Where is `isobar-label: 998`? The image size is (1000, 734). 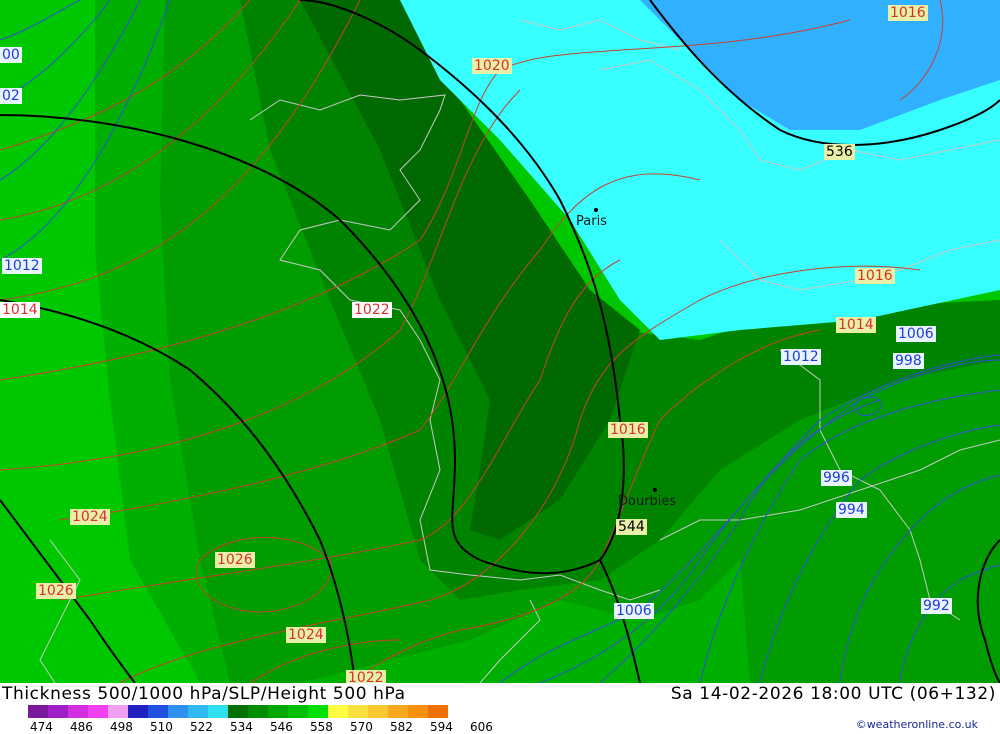 isobar-label: 998 is located at coordinates (908, 361).